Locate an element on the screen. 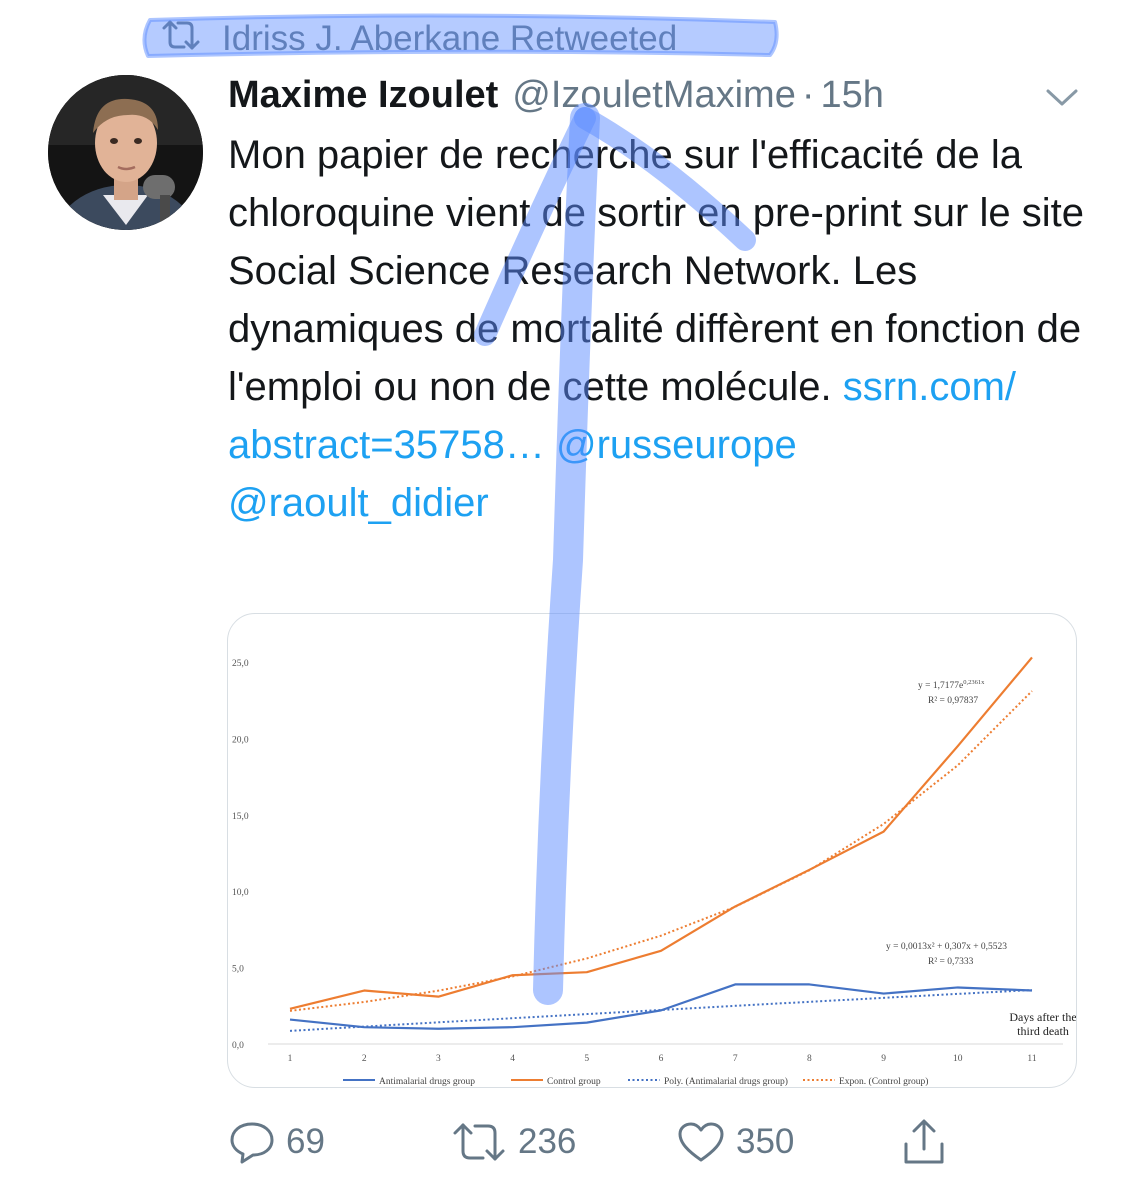  y-tick-label: 5,0 is located at coordinates (238, 970).